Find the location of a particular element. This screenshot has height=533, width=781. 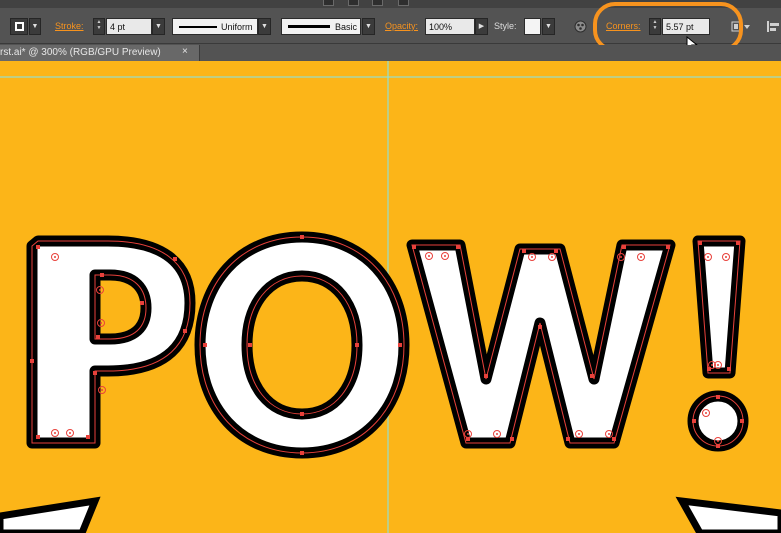

graphic-style-swatch is located at coordinates (532, 26).